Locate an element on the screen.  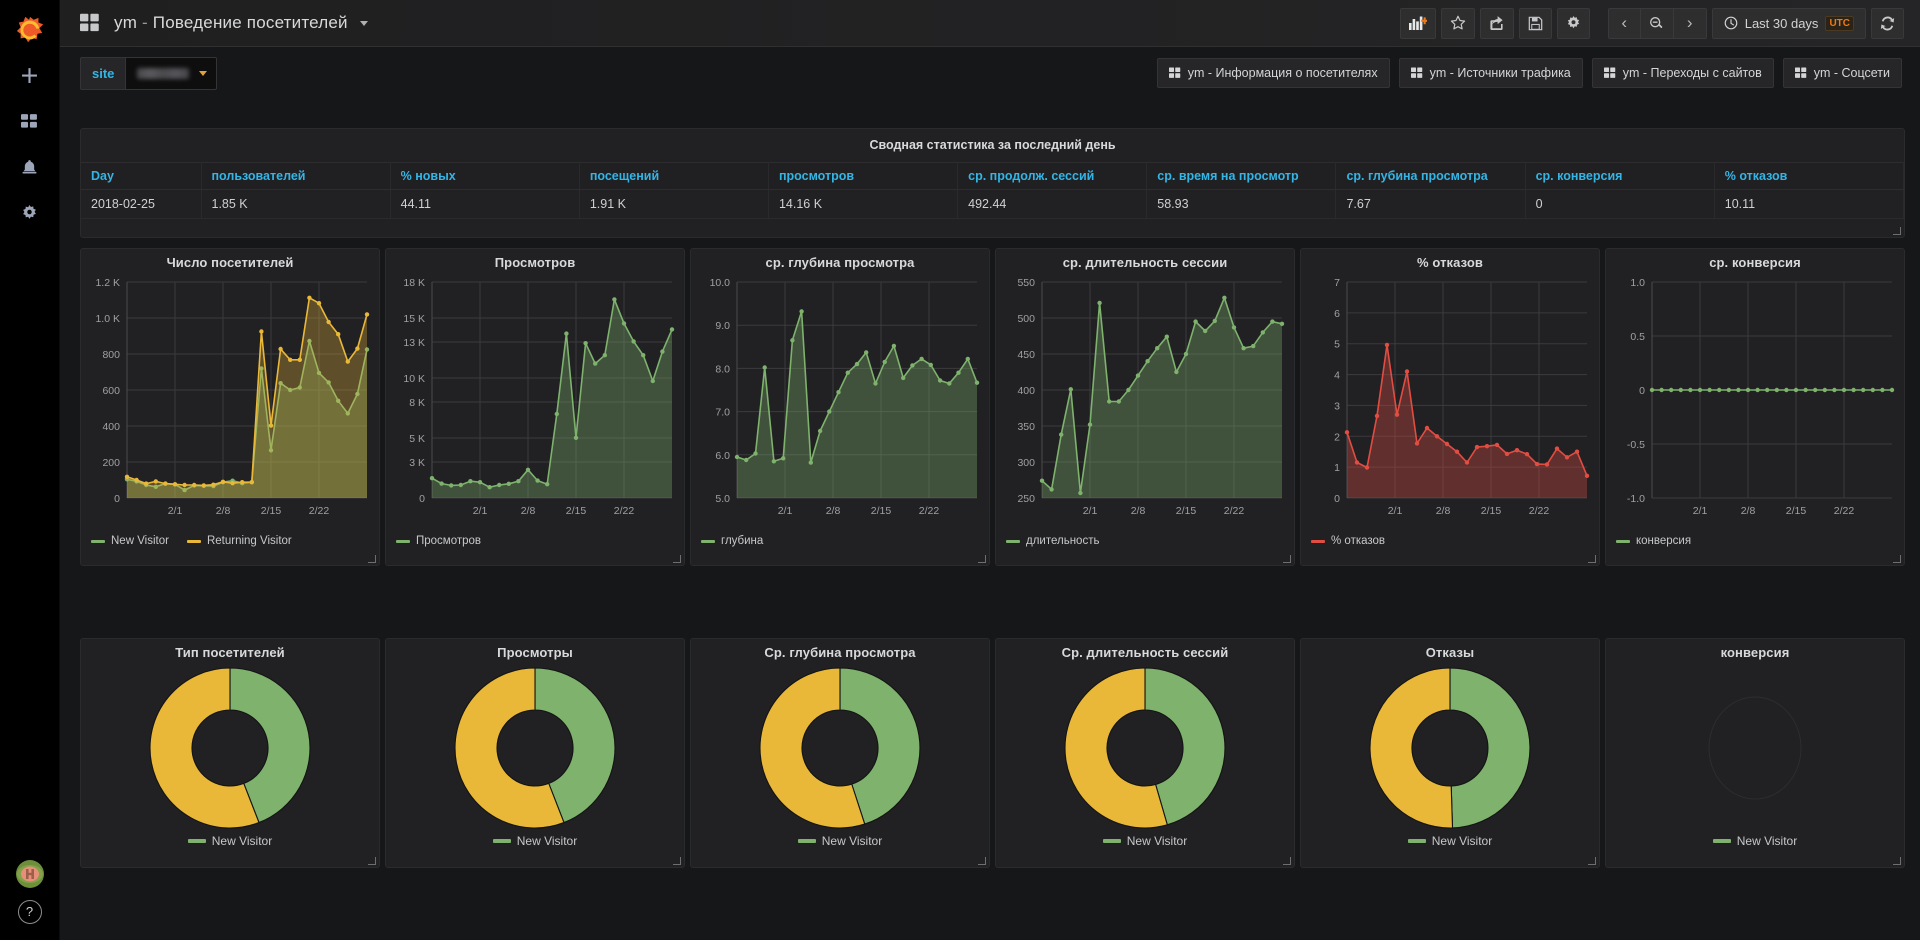
time-shift-forward-button: › is located at coordinates (1690, 23).